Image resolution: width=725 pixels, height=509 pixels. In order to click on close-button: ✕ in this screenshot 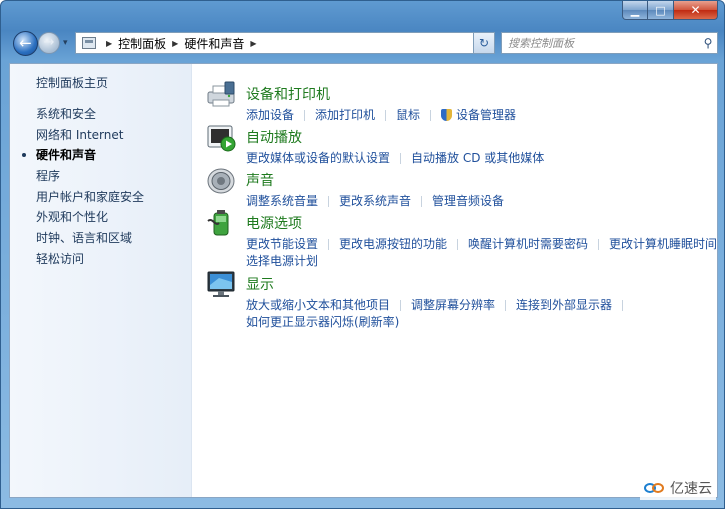, I will do `click(696, 10)`.